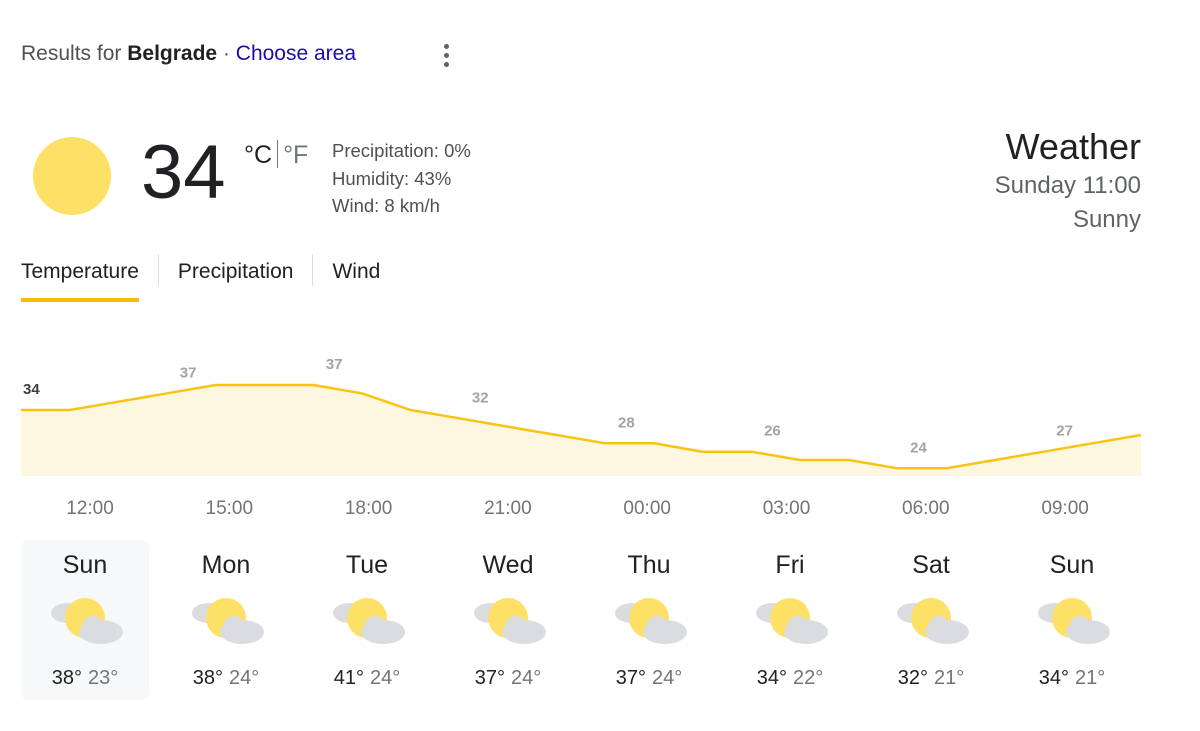 This screenshot has width=1200, height=731. Describe the element at coordinates (926, 508) in the screenshot. I see `hour-tick-label: 06:00` at that location.